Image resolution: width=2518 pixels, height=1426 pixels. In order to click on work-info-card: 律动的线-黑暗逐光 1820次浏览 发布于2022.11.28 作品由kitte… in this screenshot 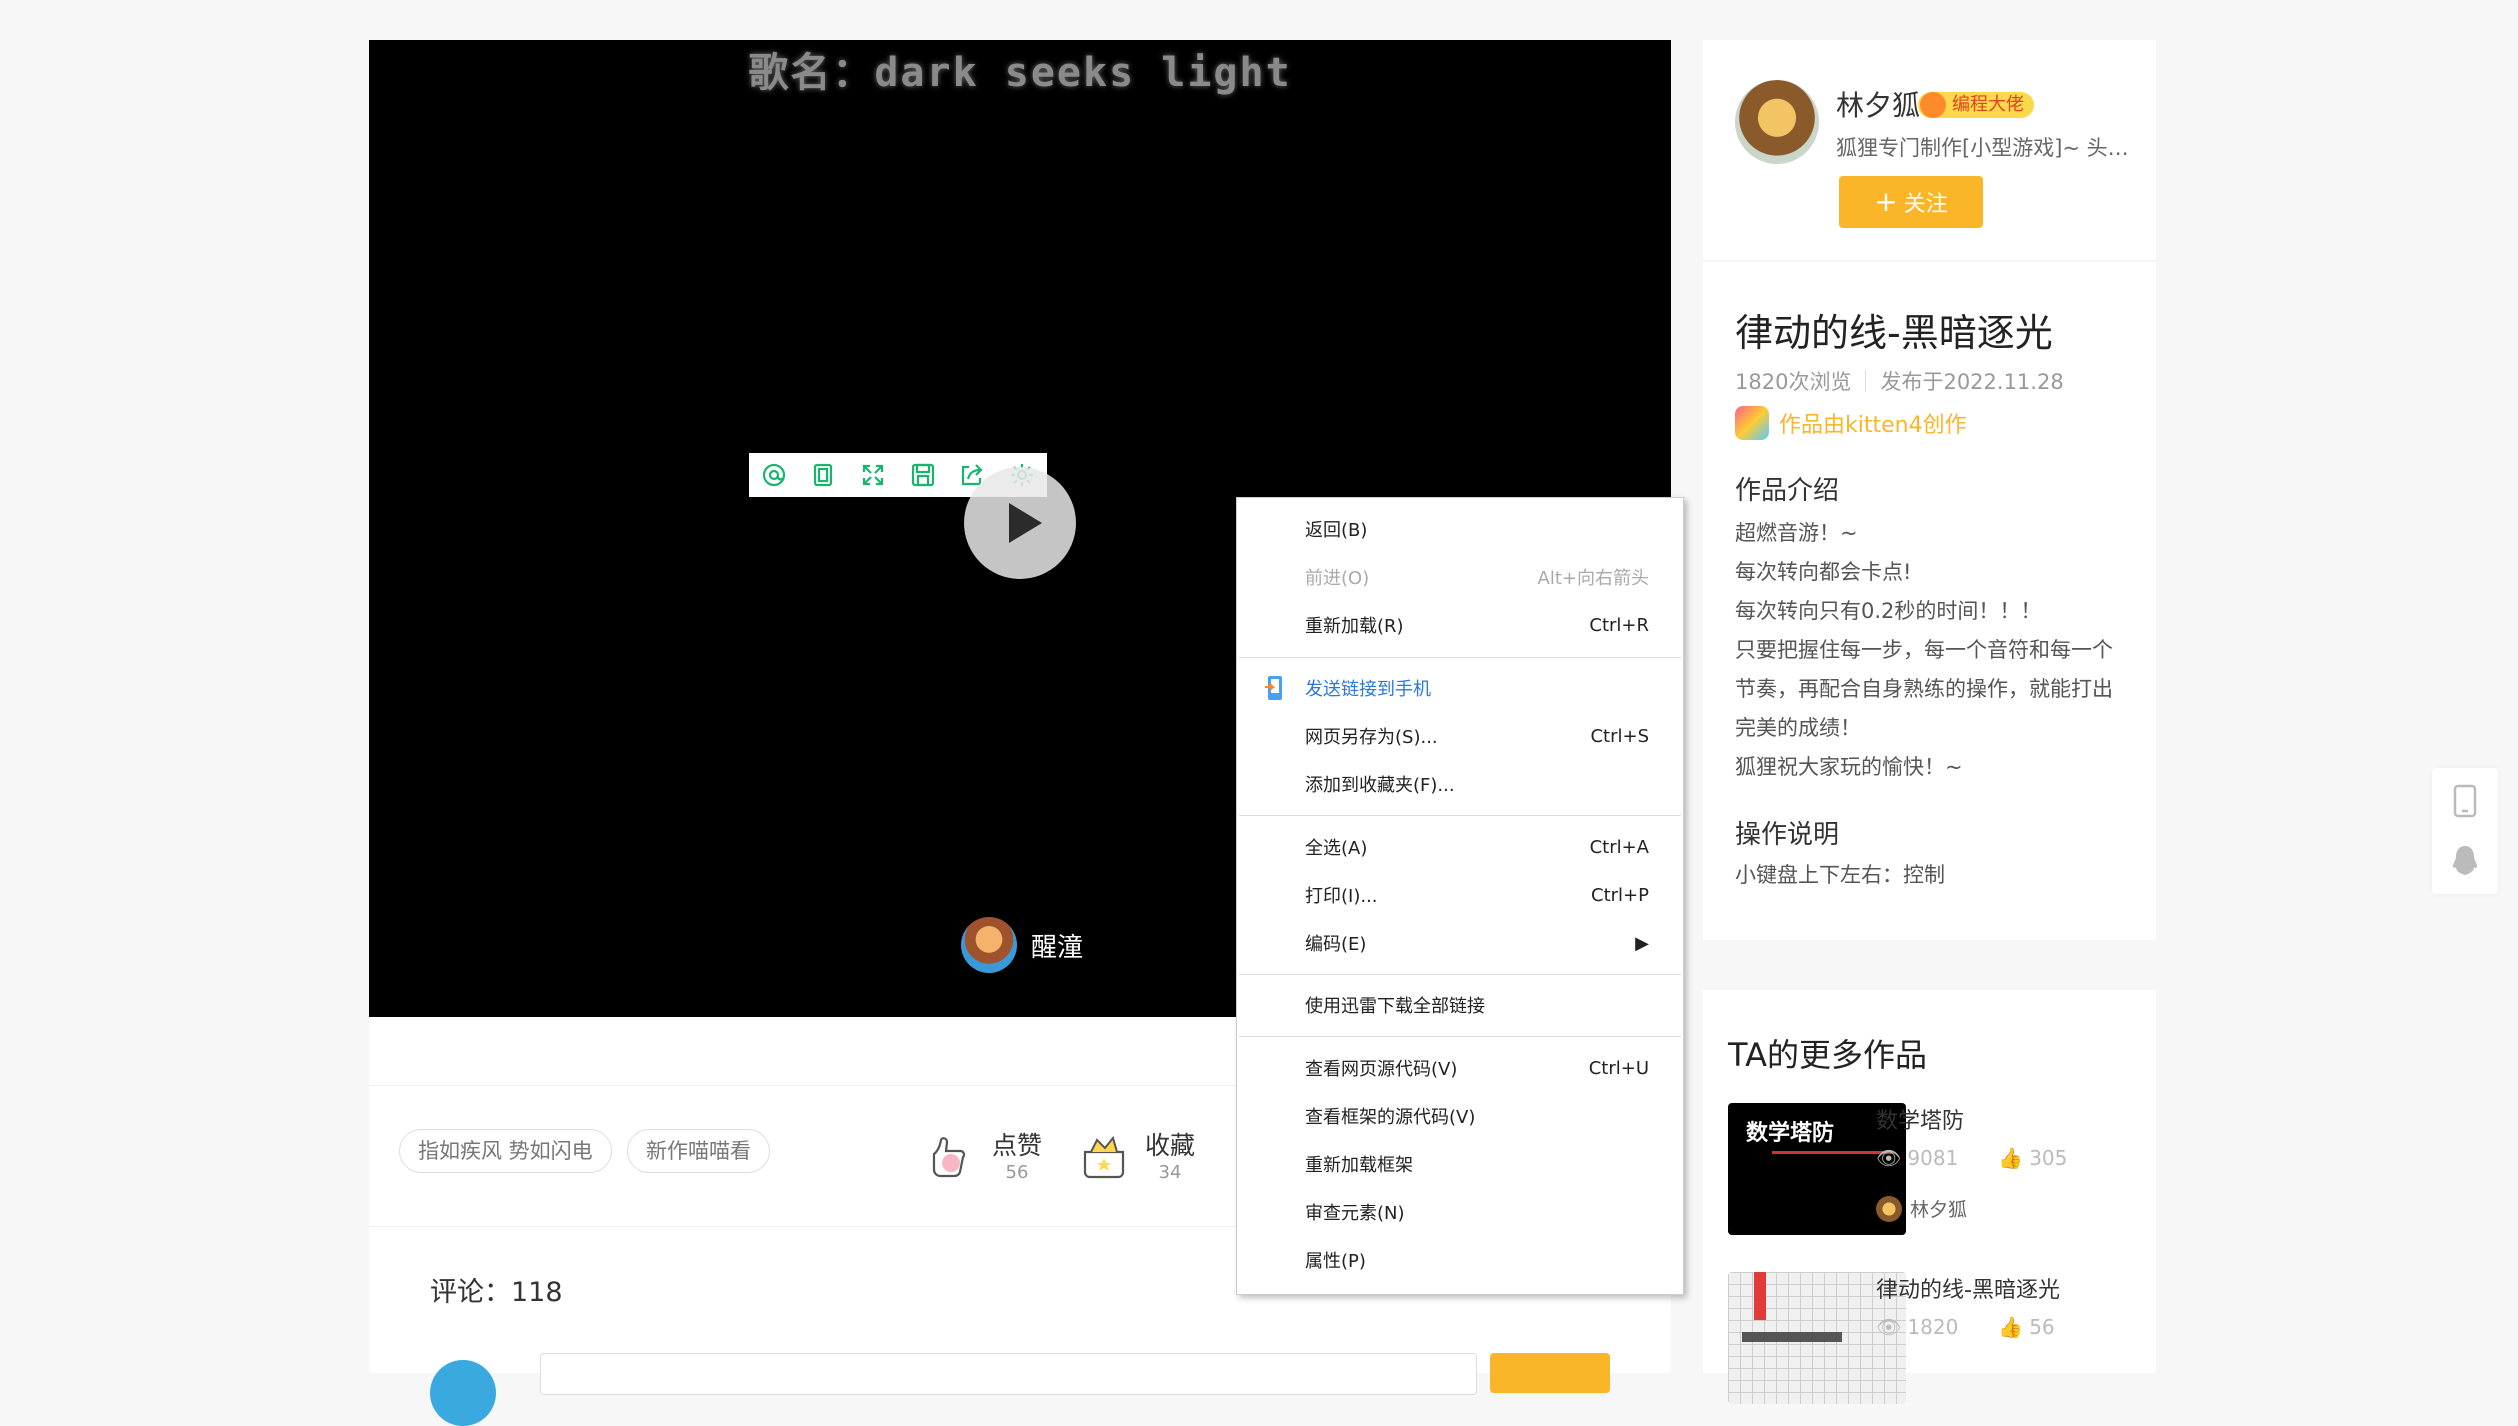, I will do `click(1929, 601)`.